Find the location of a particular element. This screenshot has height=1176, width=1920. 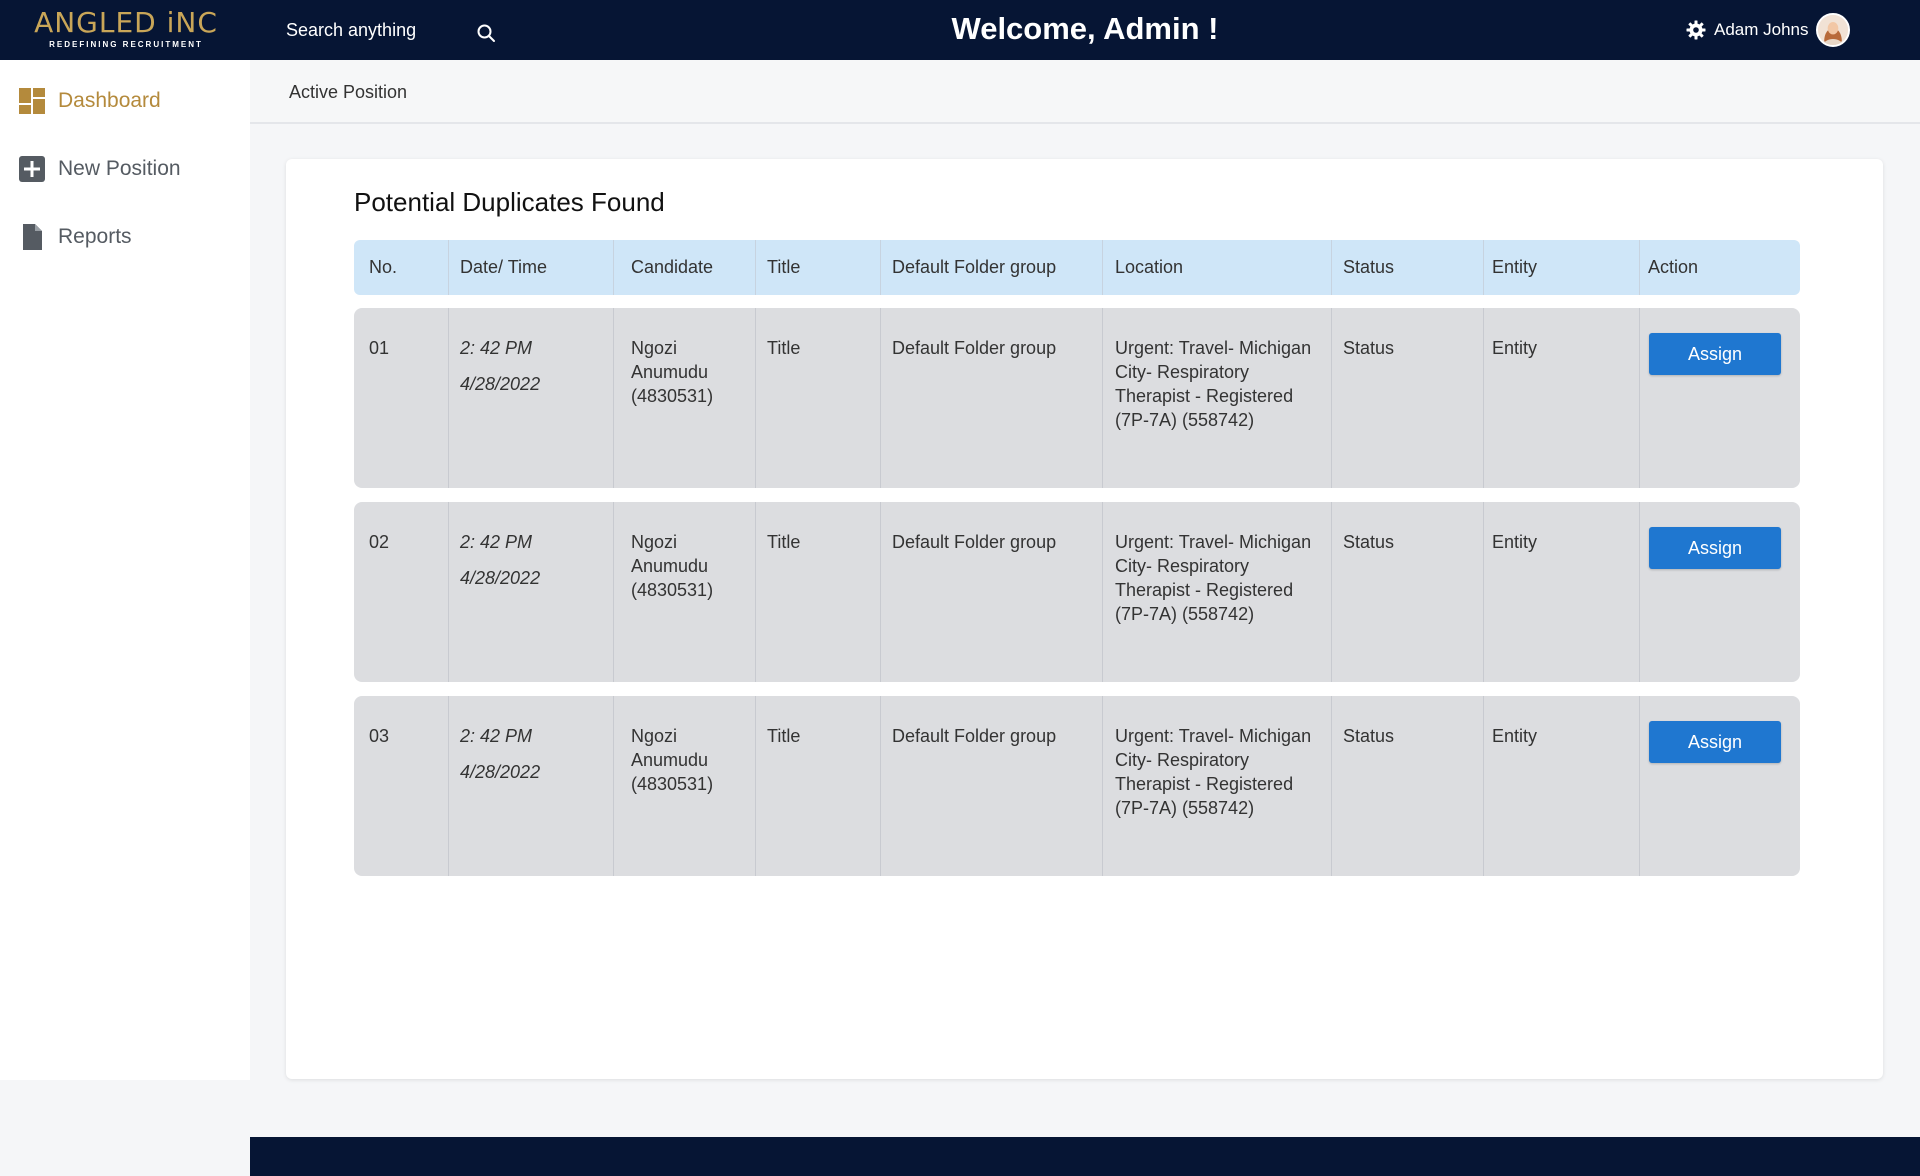

column-header: Candidate is located at coordinates (672, 267).